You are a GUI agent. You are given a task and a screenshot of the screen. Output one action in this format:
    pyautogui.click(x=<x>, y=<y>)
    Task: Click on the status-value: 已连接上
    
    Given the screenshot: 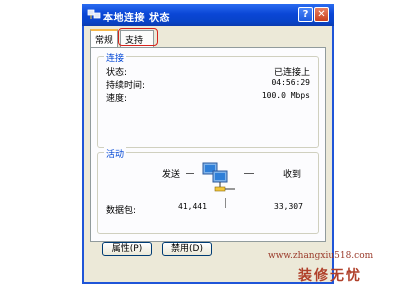 What is the action you would take?
    pyautogui.click(x=291, y=73)
    